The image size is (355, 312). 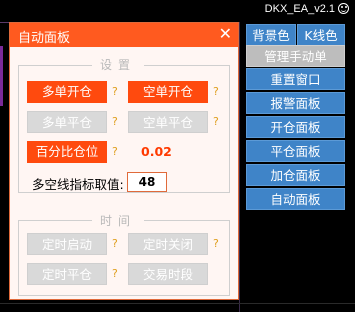 I want to click on panel-title: 自动面板, so click(x=44, y=38).